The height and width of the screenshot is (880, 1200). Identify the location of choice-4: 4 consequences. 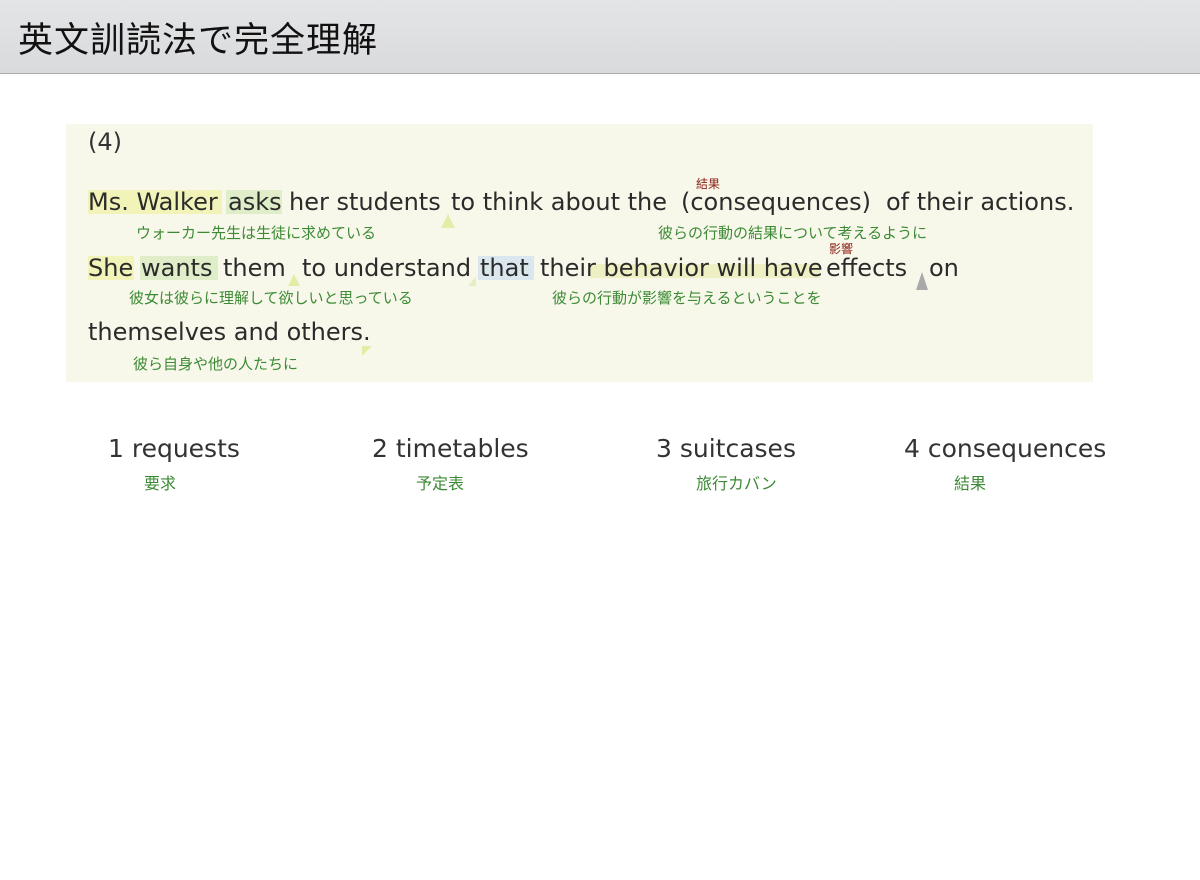
(1005, 448).